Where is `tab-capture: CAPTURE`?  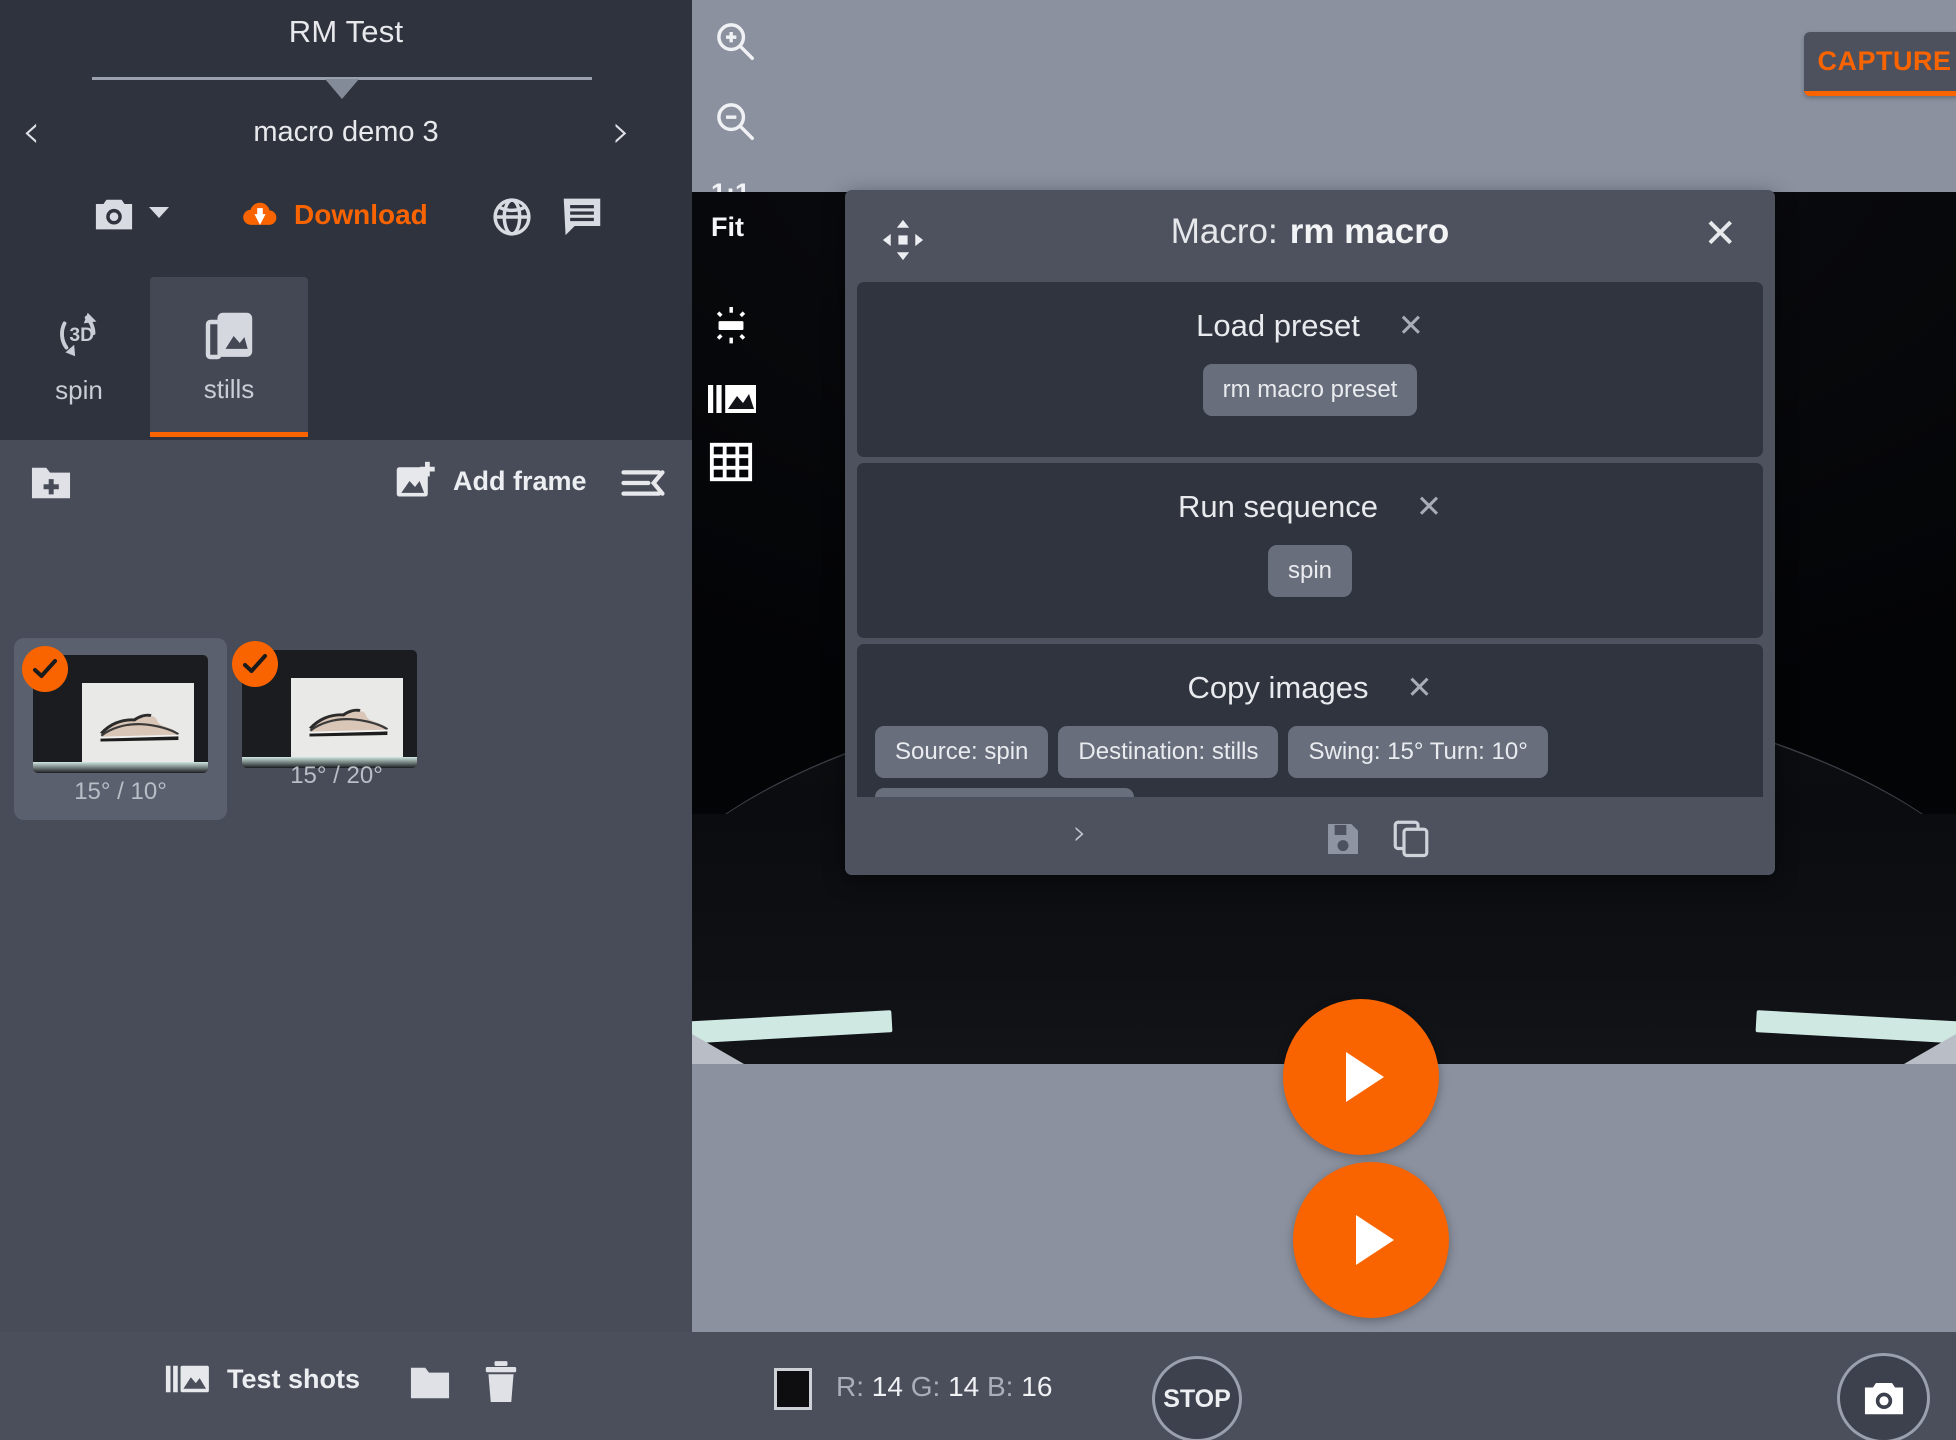 tab-capture: CAPTURE is located at coordinates (1880, 64).